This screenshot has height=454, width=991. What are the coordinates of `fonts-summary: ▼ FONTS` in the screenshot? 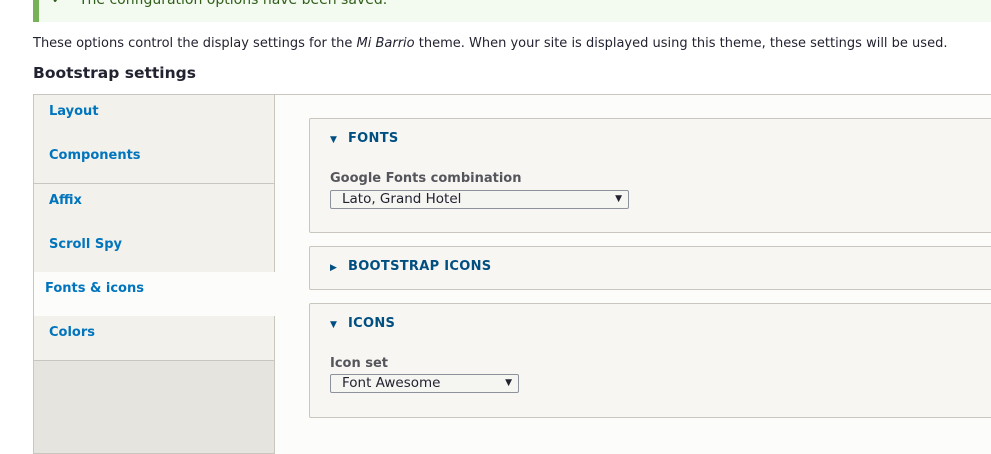 It's located at (364, 139).